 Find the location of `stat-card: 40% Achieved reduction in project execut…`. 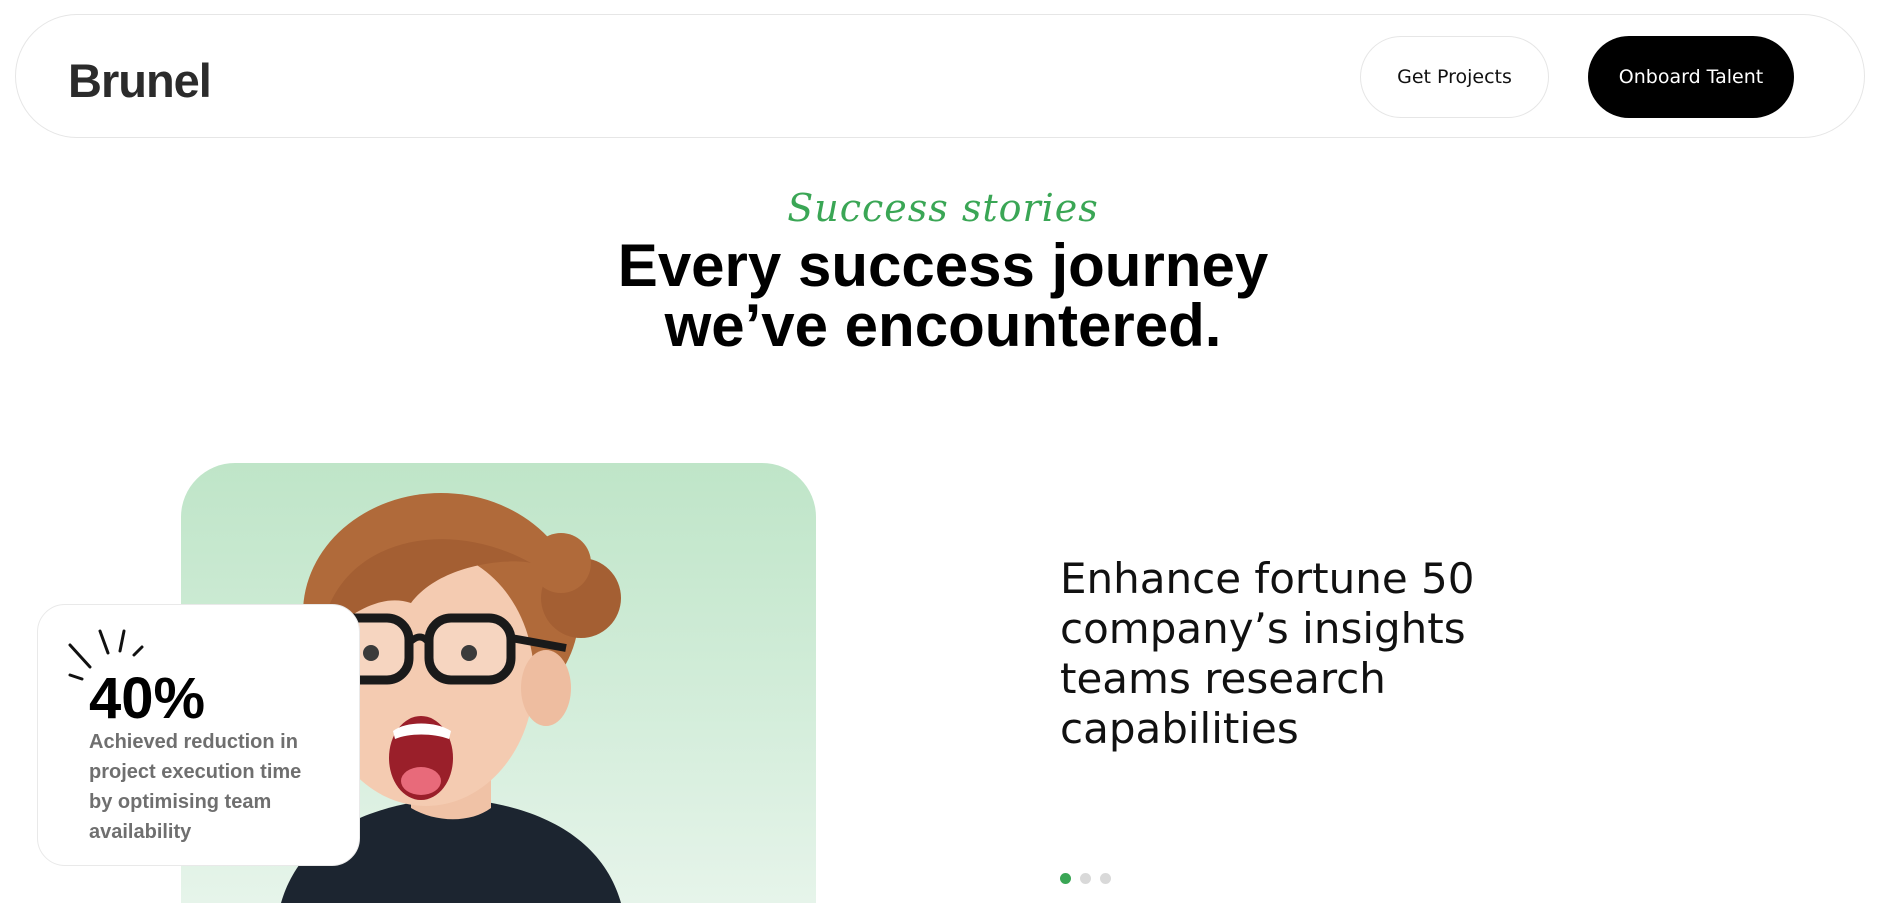

stat-card: 40% Achieved reduction in project execut… is located at coordinates (198, 735).